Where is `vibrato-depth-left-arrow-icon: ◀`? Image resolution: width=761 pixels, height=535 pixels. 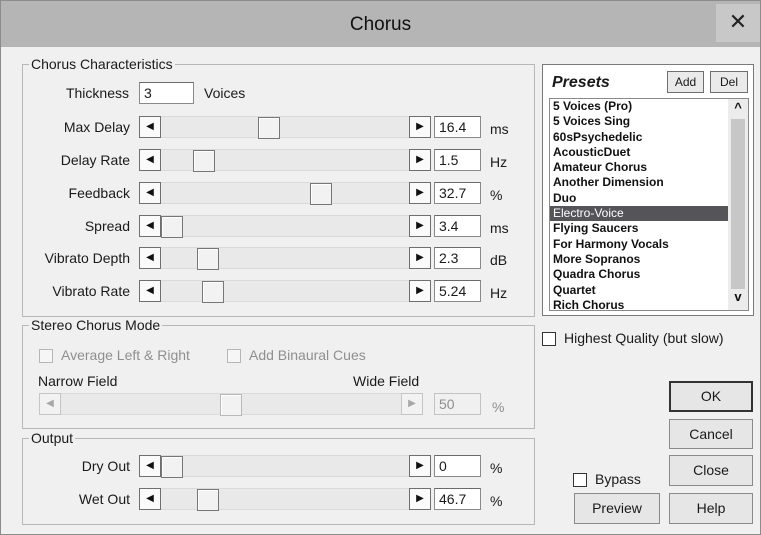 vibrato-depth-left-arrow-icon: ◀ is located at coordinates (150, 258).